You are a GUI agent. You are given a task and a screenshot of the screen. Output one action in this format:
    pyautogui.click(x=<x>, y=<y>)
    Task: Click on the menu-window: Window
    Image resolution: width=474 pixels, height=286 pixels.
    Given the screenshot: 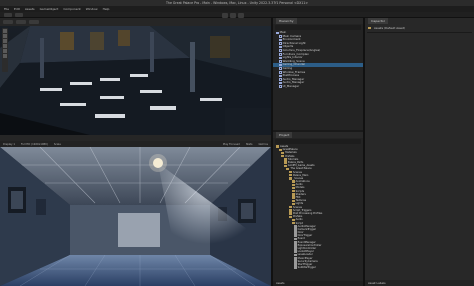 What is the action you would take?
    pyautogui.click(x=92, y=9)
    